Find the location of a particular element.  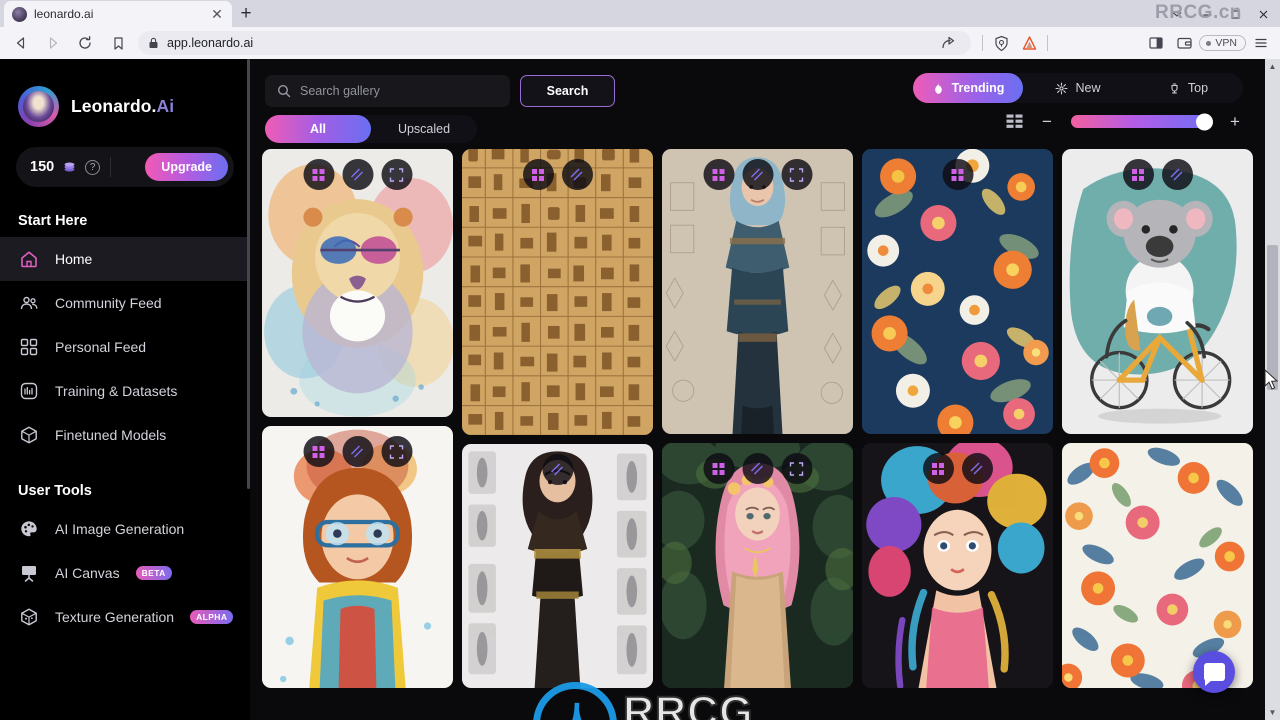

koala-bicycle-card is located at coordinates (1157, 291).